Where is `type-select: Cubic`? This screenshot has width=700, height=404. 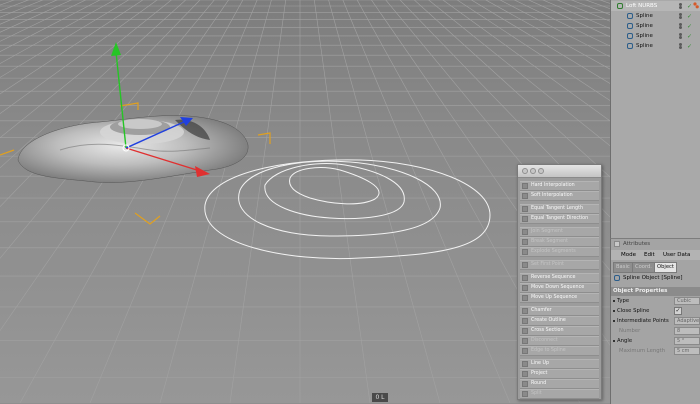 type-select: Cubic is located at coordinates (687, 301).